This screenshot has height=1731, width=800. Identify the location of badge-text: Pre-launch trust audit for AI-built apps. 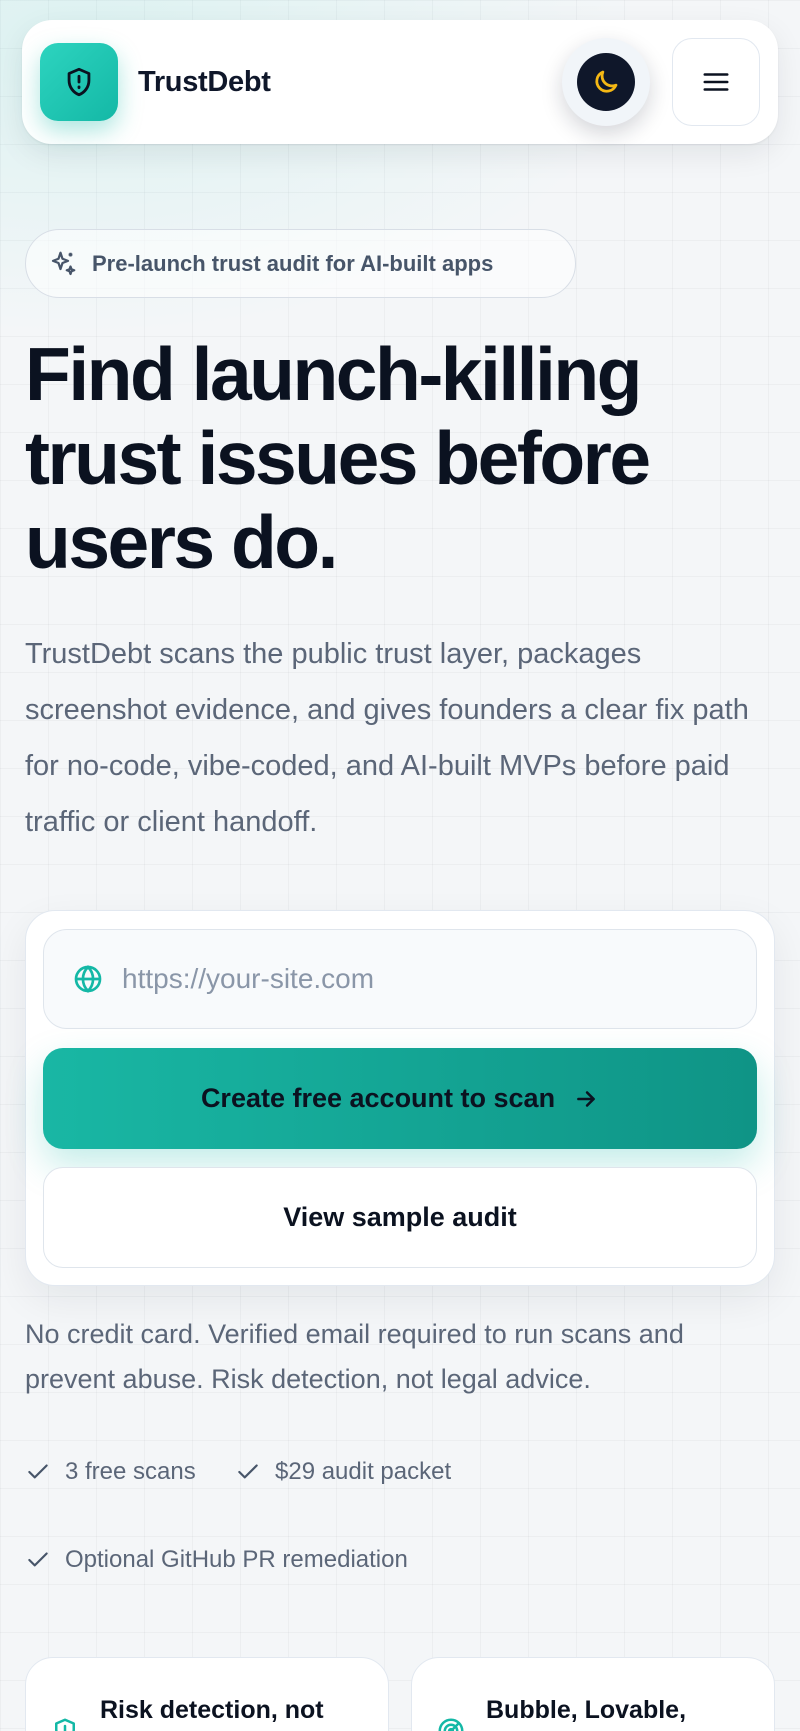
(293, 263).